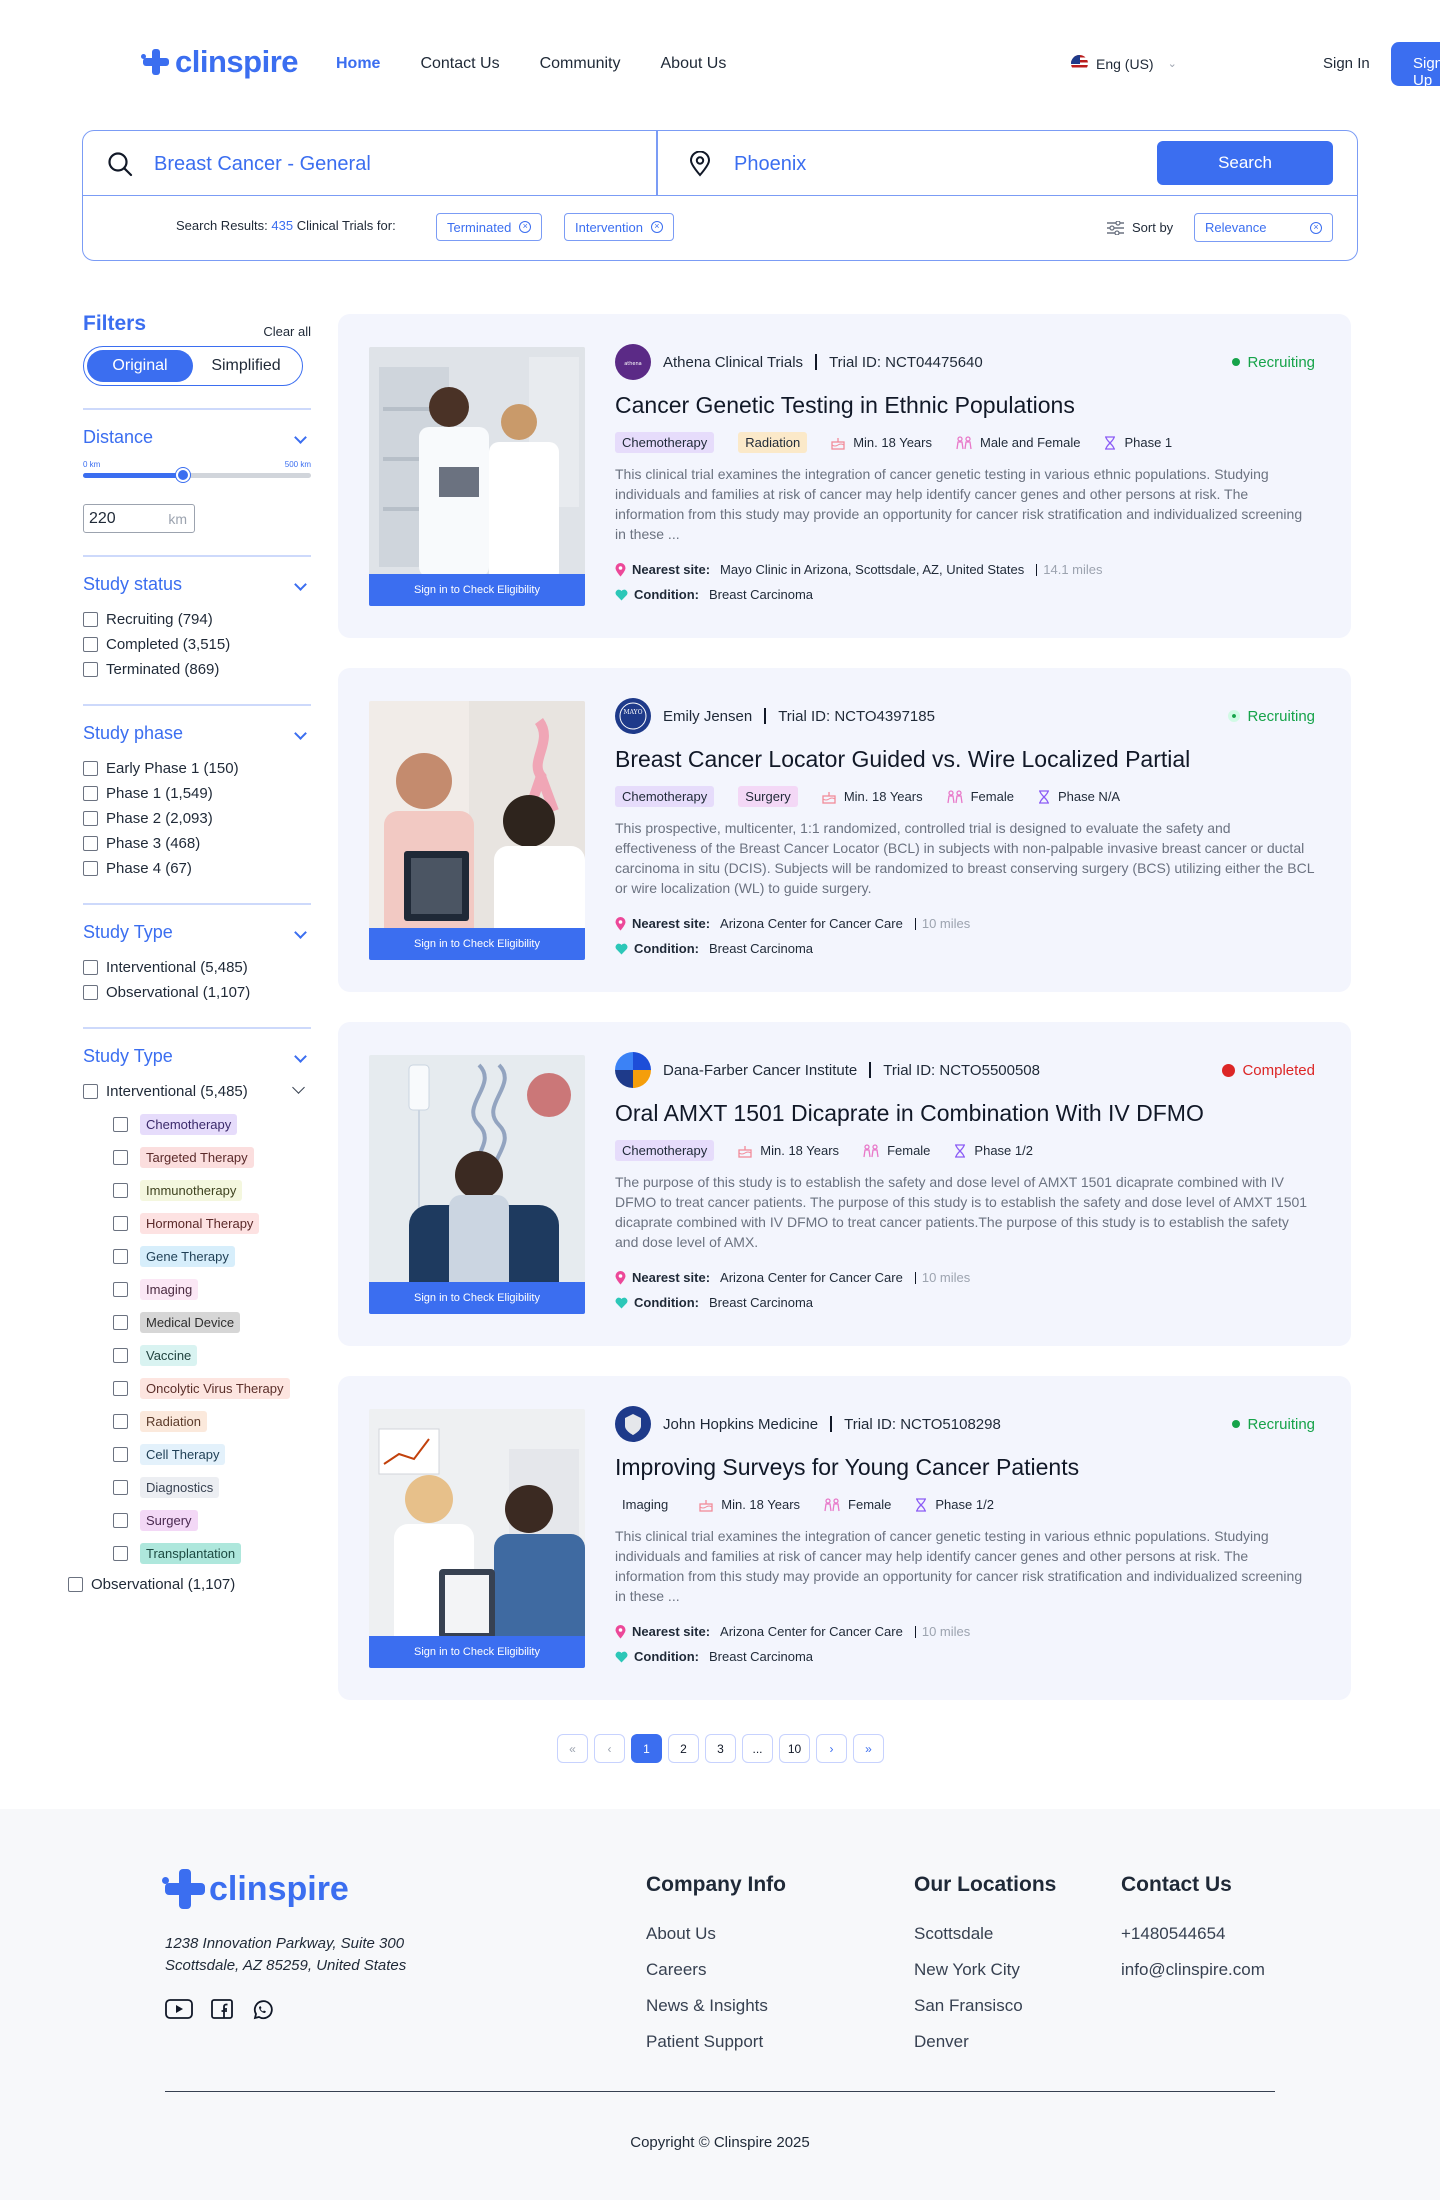 Image resolution: width=1440 pixels, height=2200 pixels. Describe the element at coordinates (985, 1934) in the screenshot. I see `footer-link: Scottsdale` at that location.